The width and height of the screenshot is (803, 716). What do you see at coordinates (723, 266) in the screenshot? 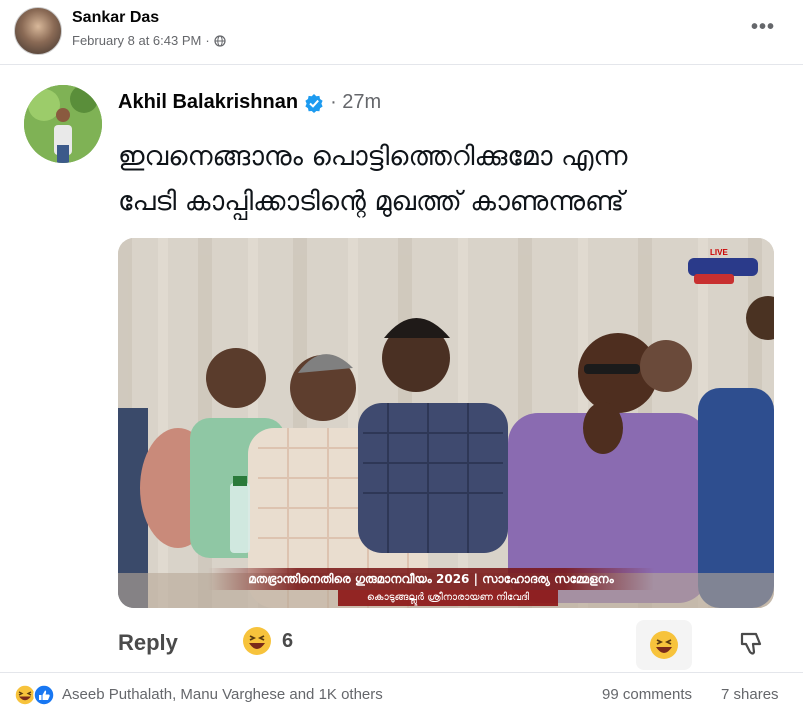
I see `live-badge-logo: LIVE` at bounding box center [723, 266].